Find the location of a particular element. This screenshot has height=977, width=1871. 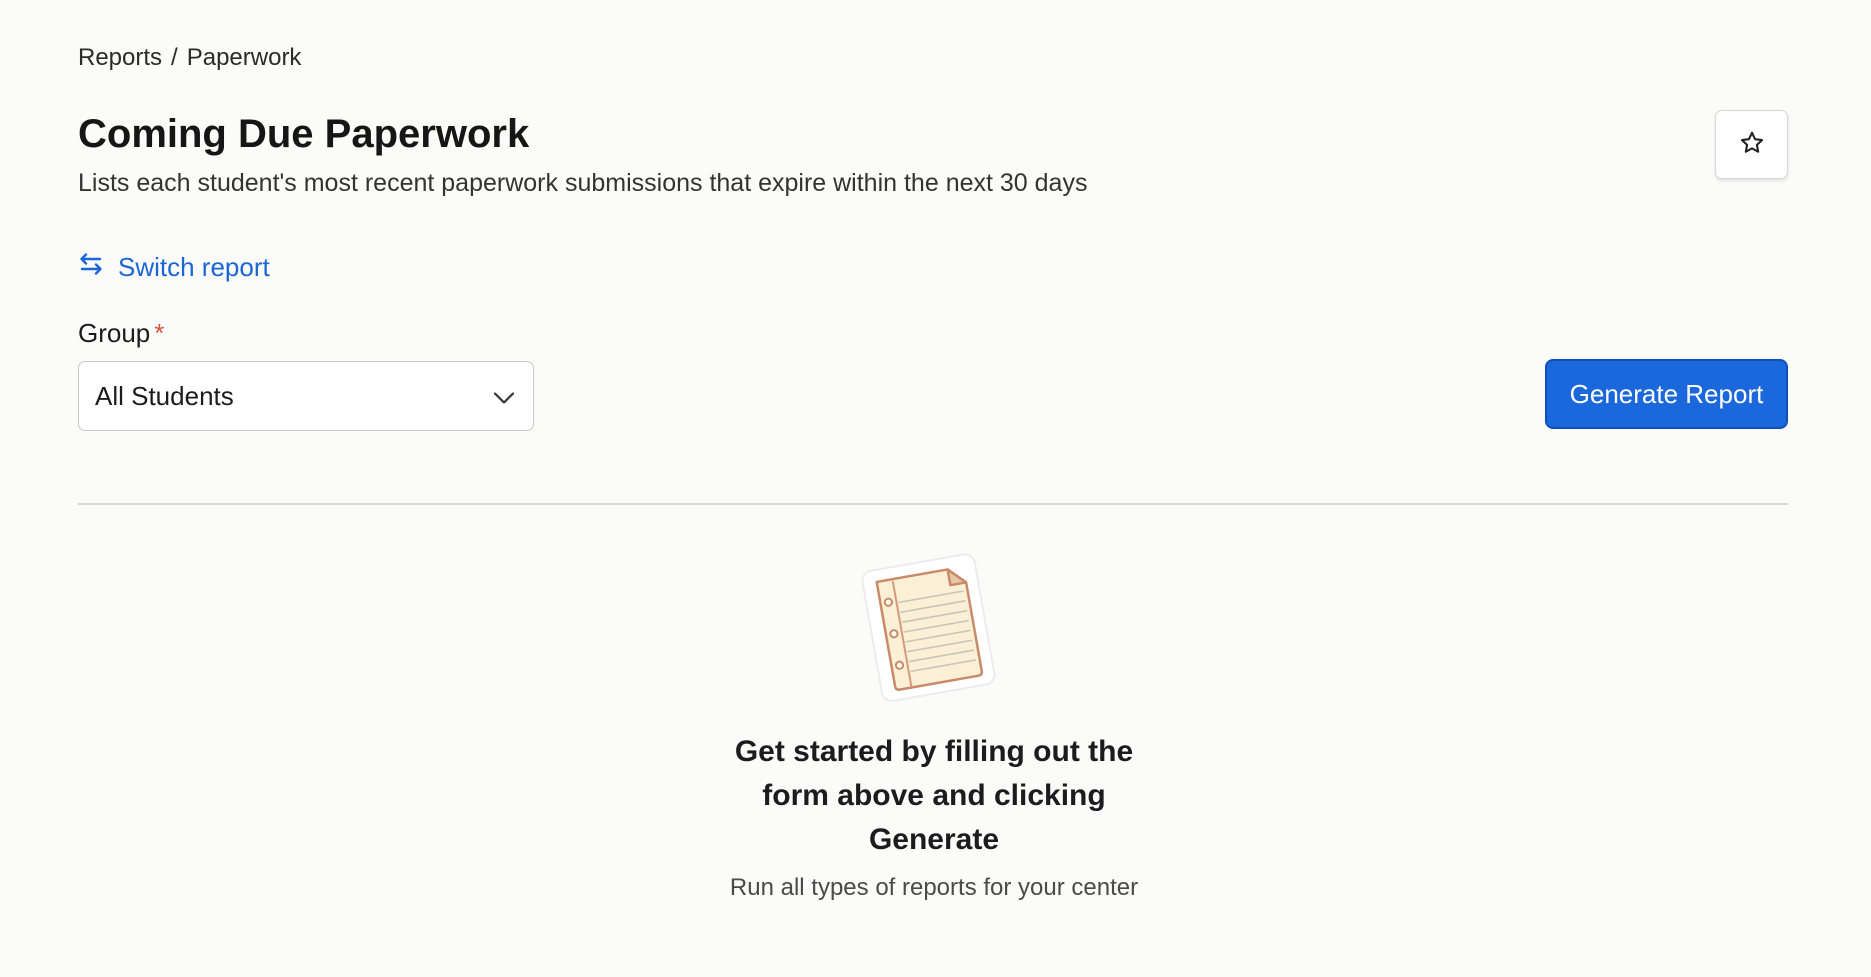

star-icon is located at coordinates (1752, 144).